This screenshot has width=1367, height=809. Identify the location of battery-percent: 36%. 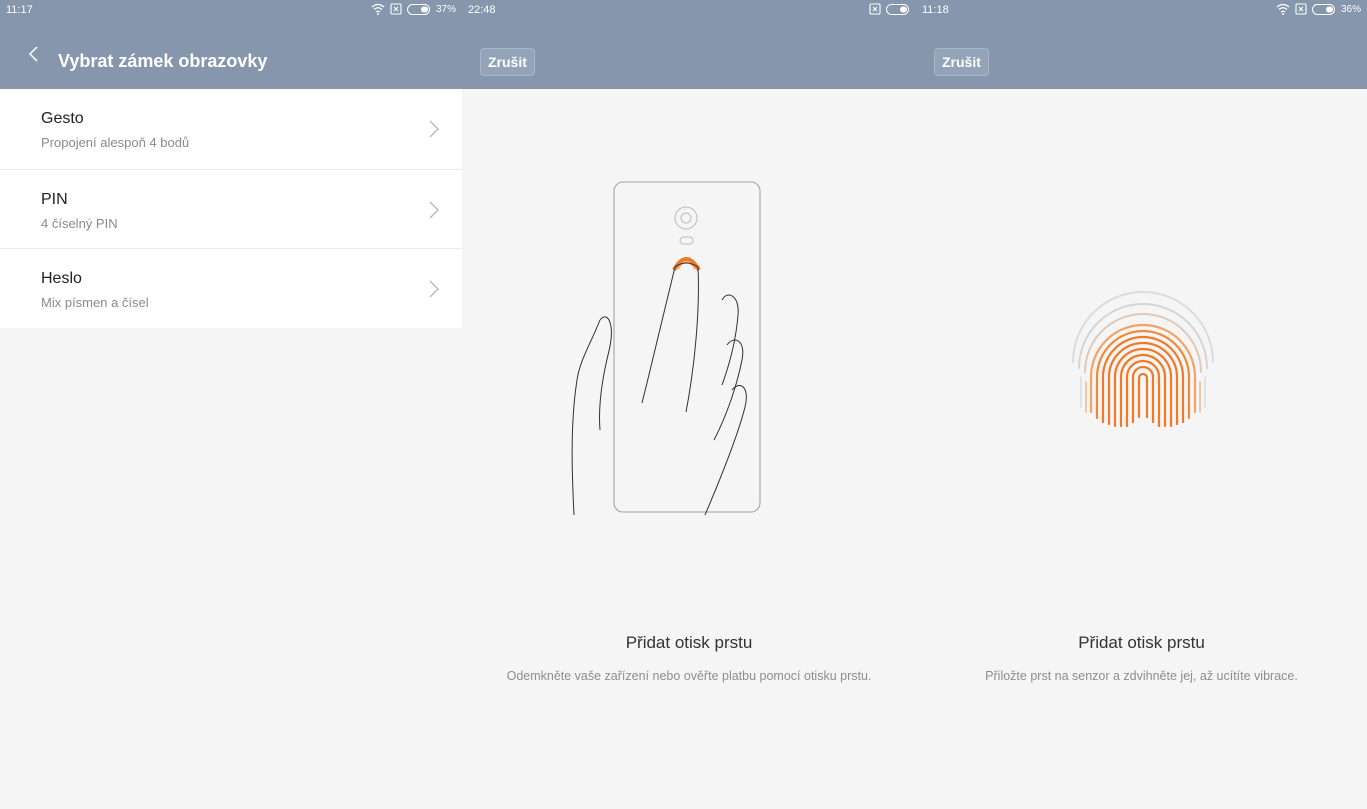
(1350, 9).